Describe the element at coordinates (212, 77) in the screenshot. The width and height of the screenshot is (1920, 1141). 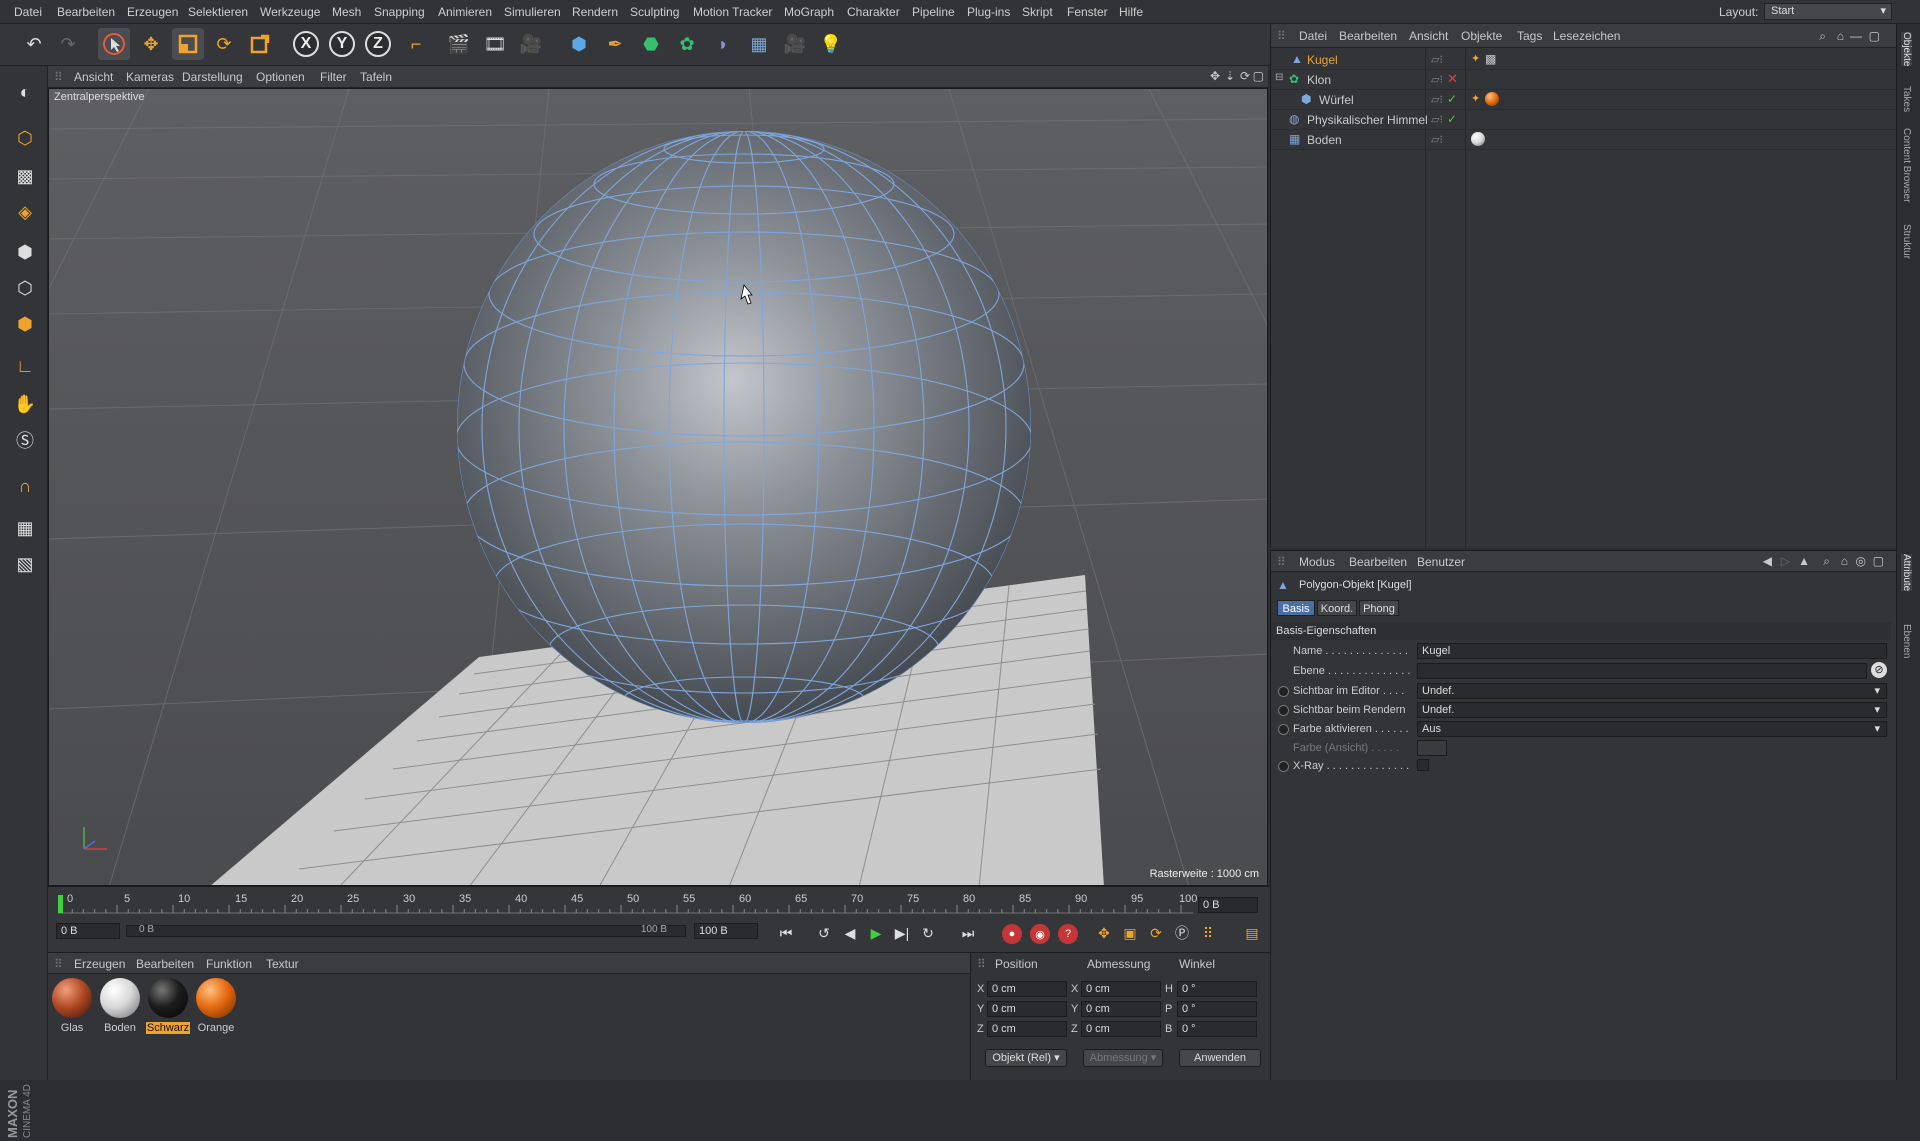
I see `vp-menu-darstellung: Darstellung` at that location.